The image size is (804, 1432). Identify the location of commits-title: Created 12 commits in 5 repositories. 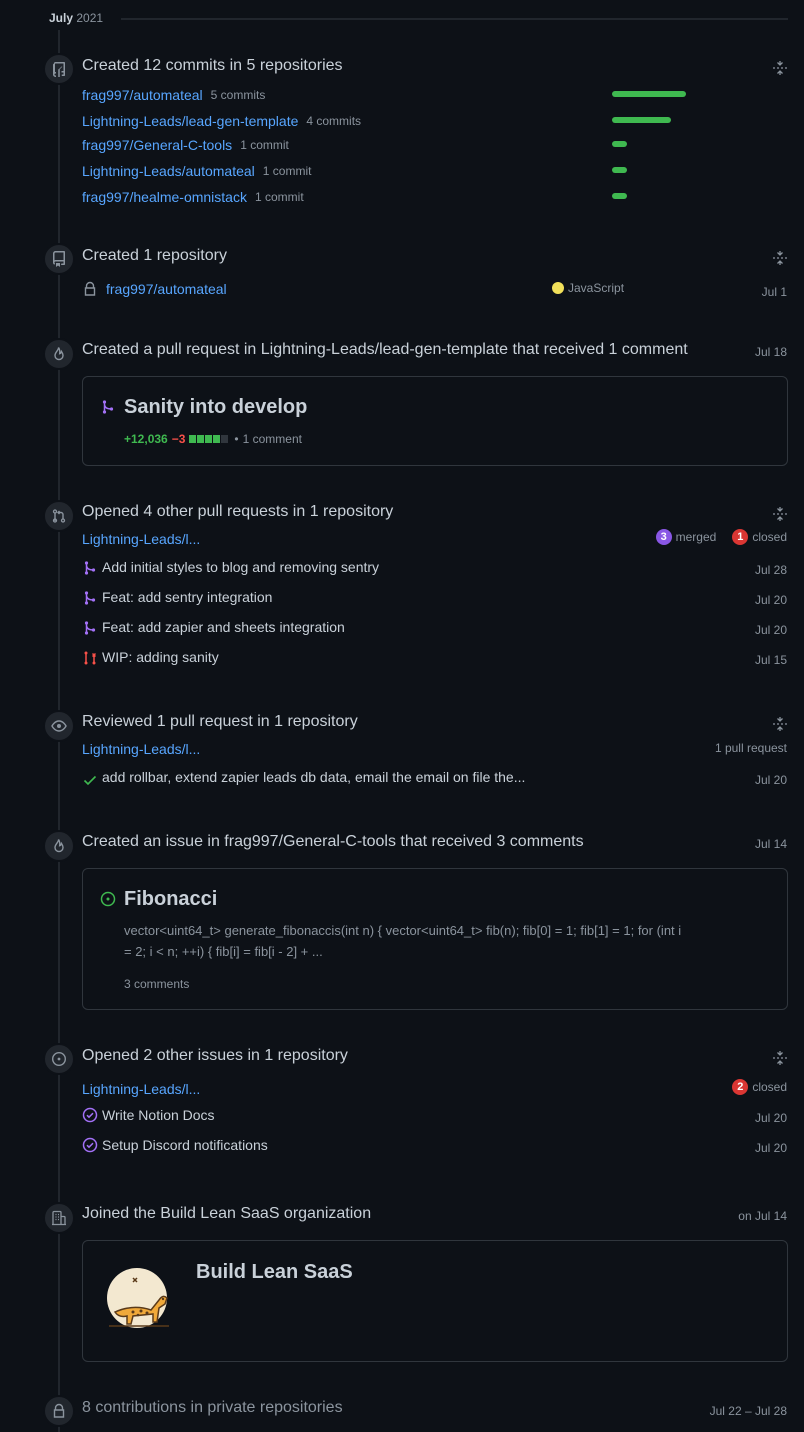
(212, 65).